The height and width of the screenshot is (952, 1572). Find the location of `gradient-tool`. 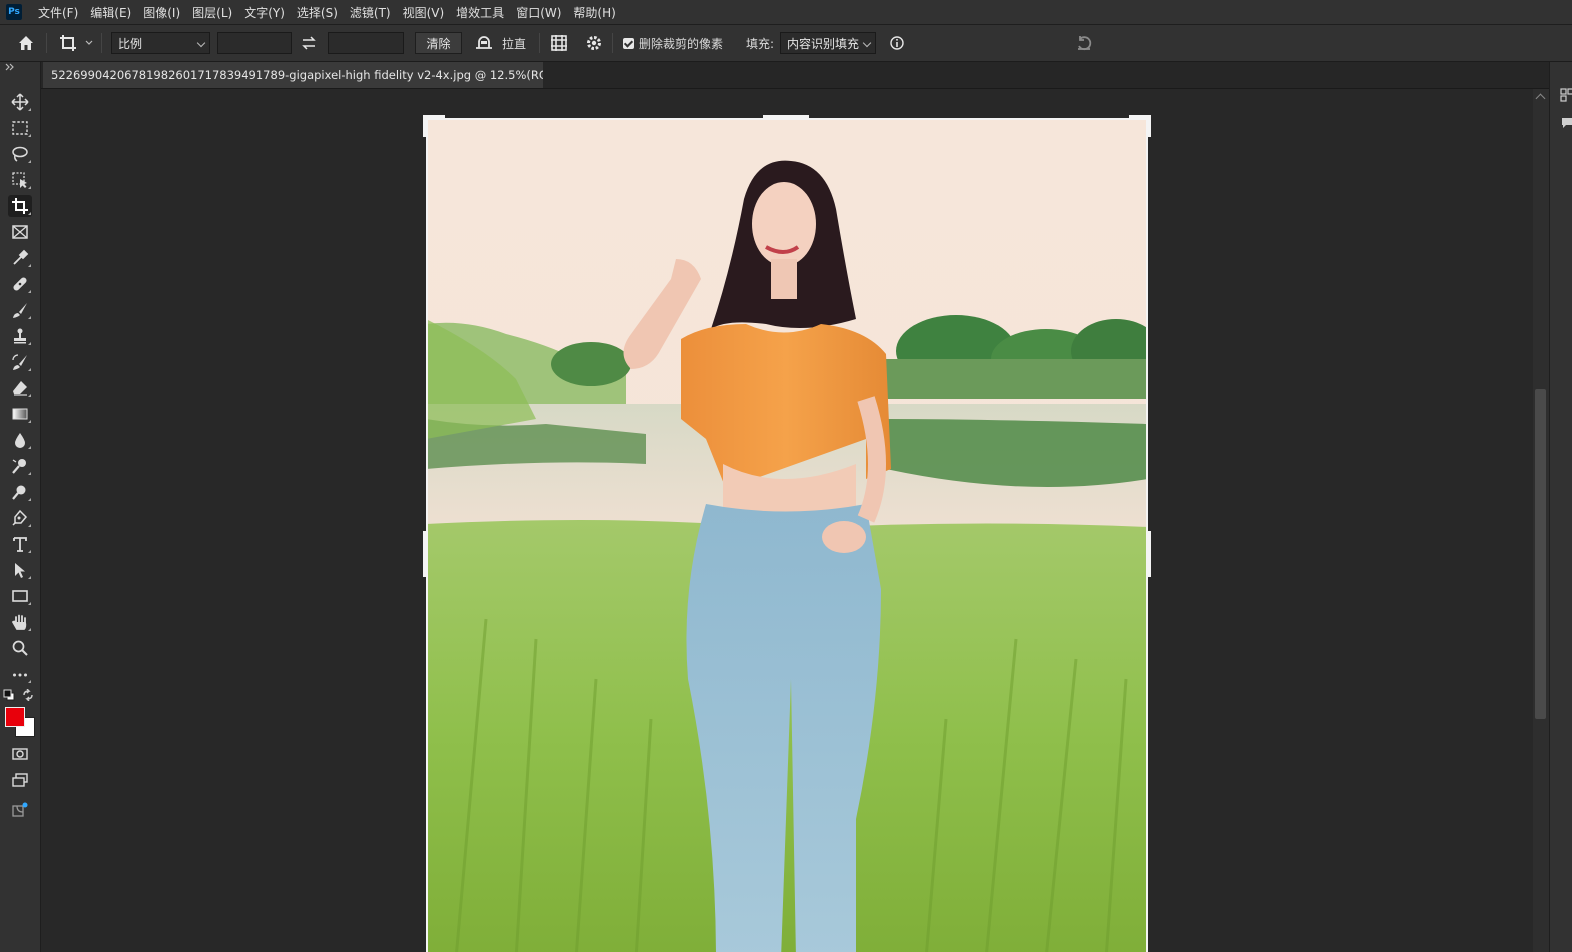

gradient-tool is located at coordinates (20, 414).